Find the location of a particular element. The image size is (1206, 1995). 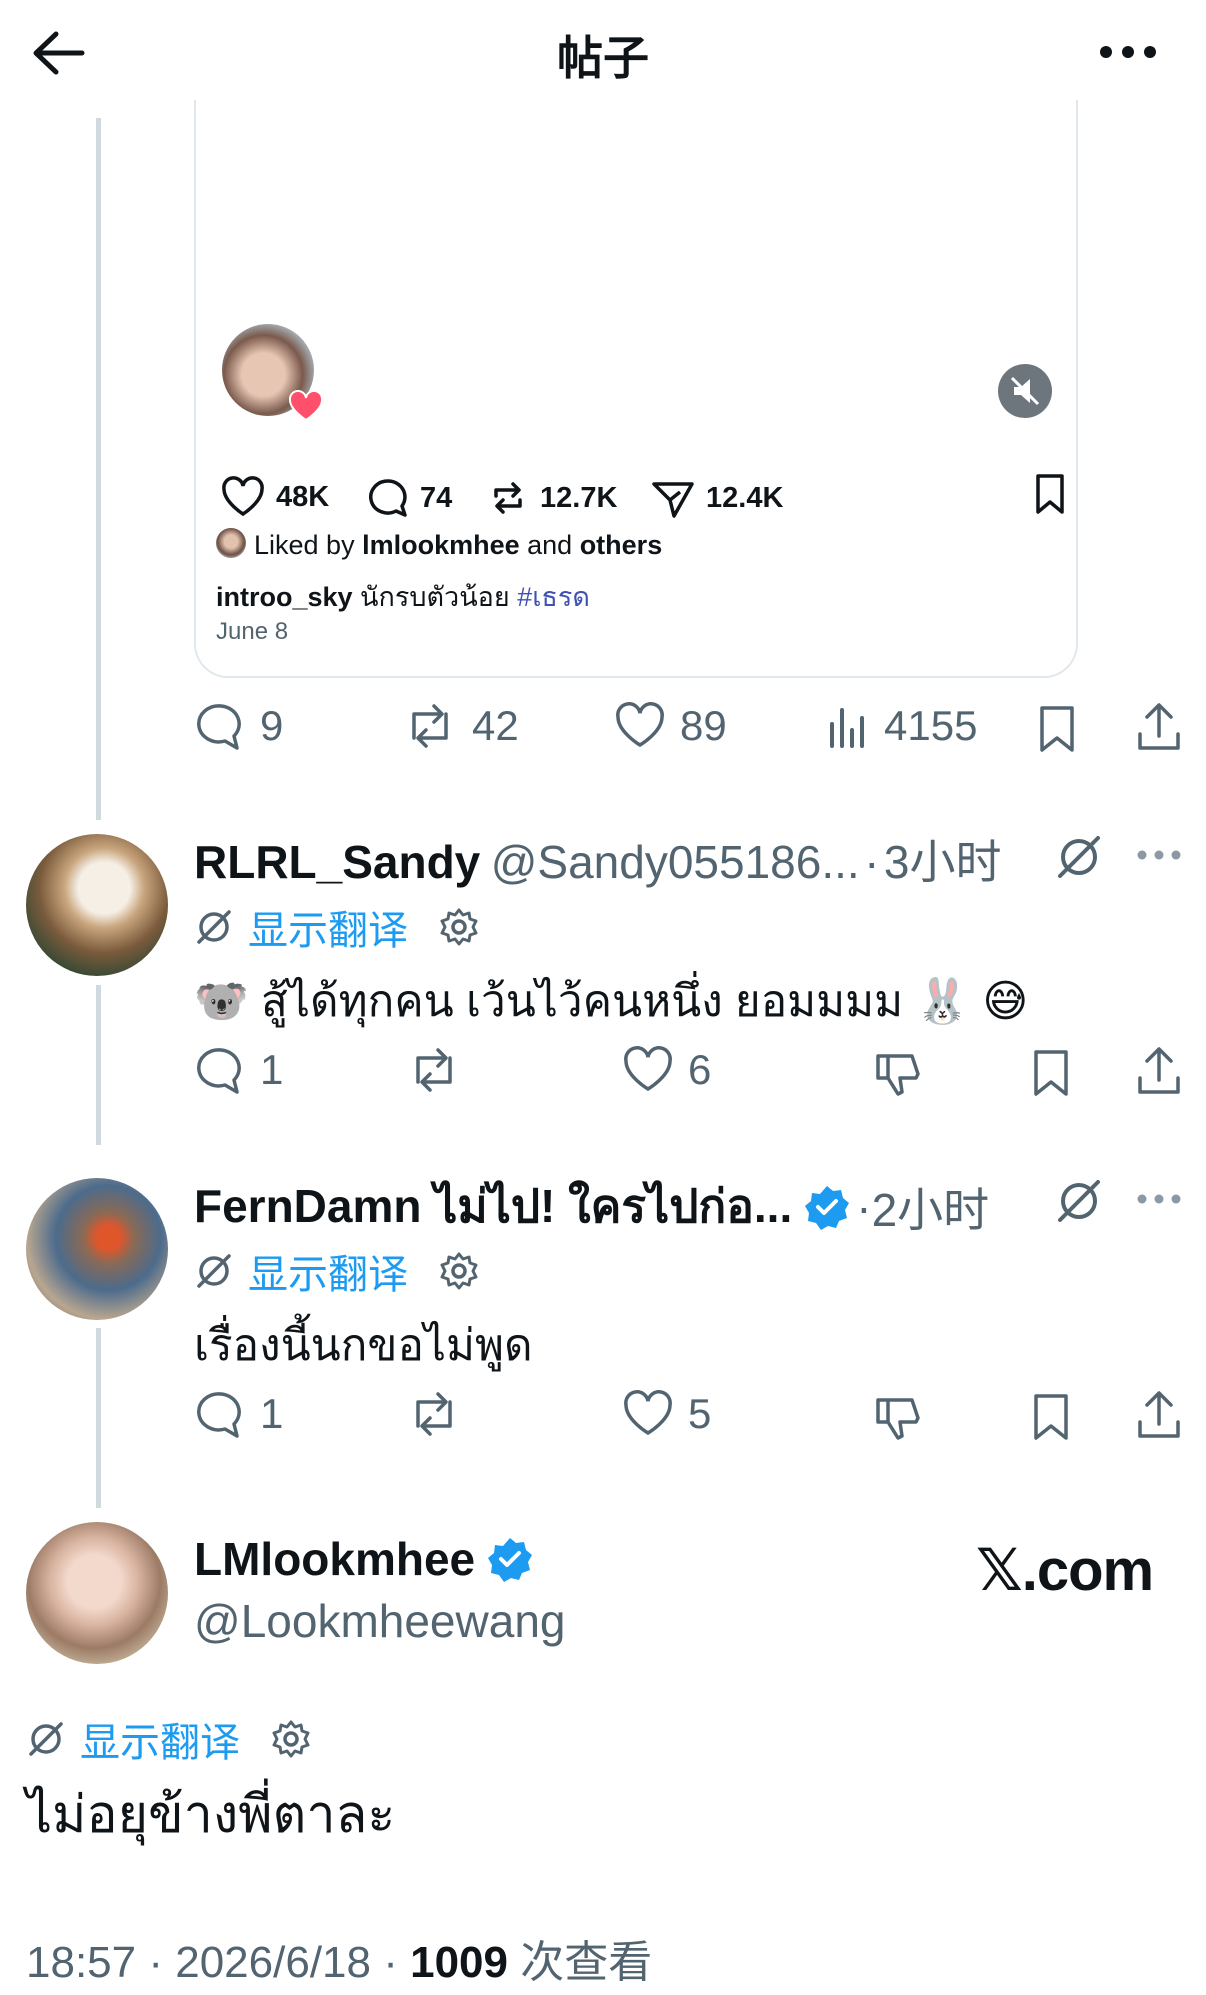

reply-text: เรื่องนี้นกขอไม่พูด is located at coordinates (363, 1345).